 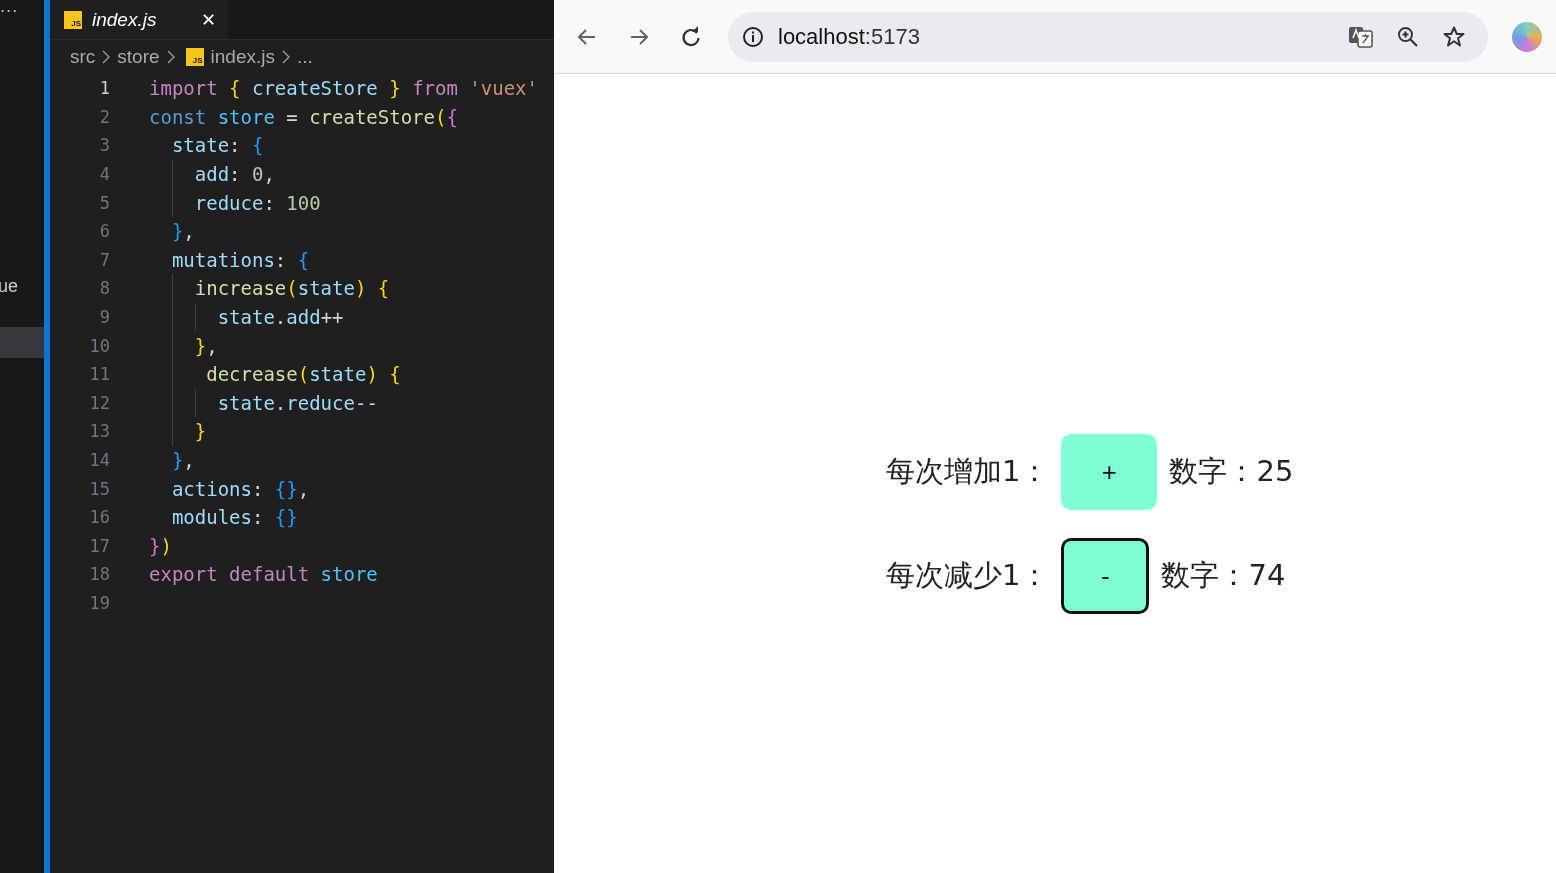 I want to click on tab-title: index.js, so click(x=125, y=19).